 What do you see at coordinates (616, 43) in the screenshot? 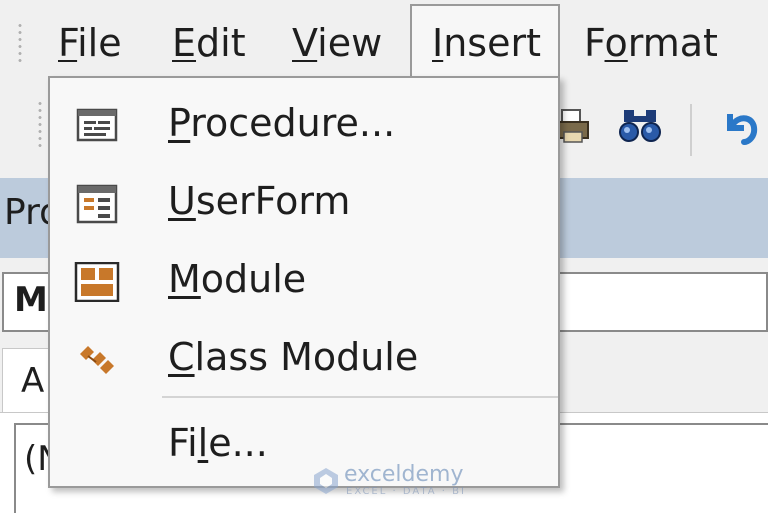
I see `menu-format-mnemonic: o` at bounding box center [616, 43].